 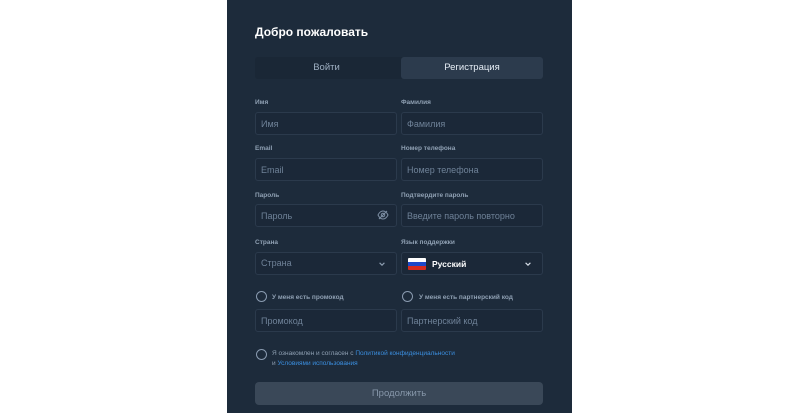 I want to click on agreement-conjunction: и, so click(x=274, y=363).